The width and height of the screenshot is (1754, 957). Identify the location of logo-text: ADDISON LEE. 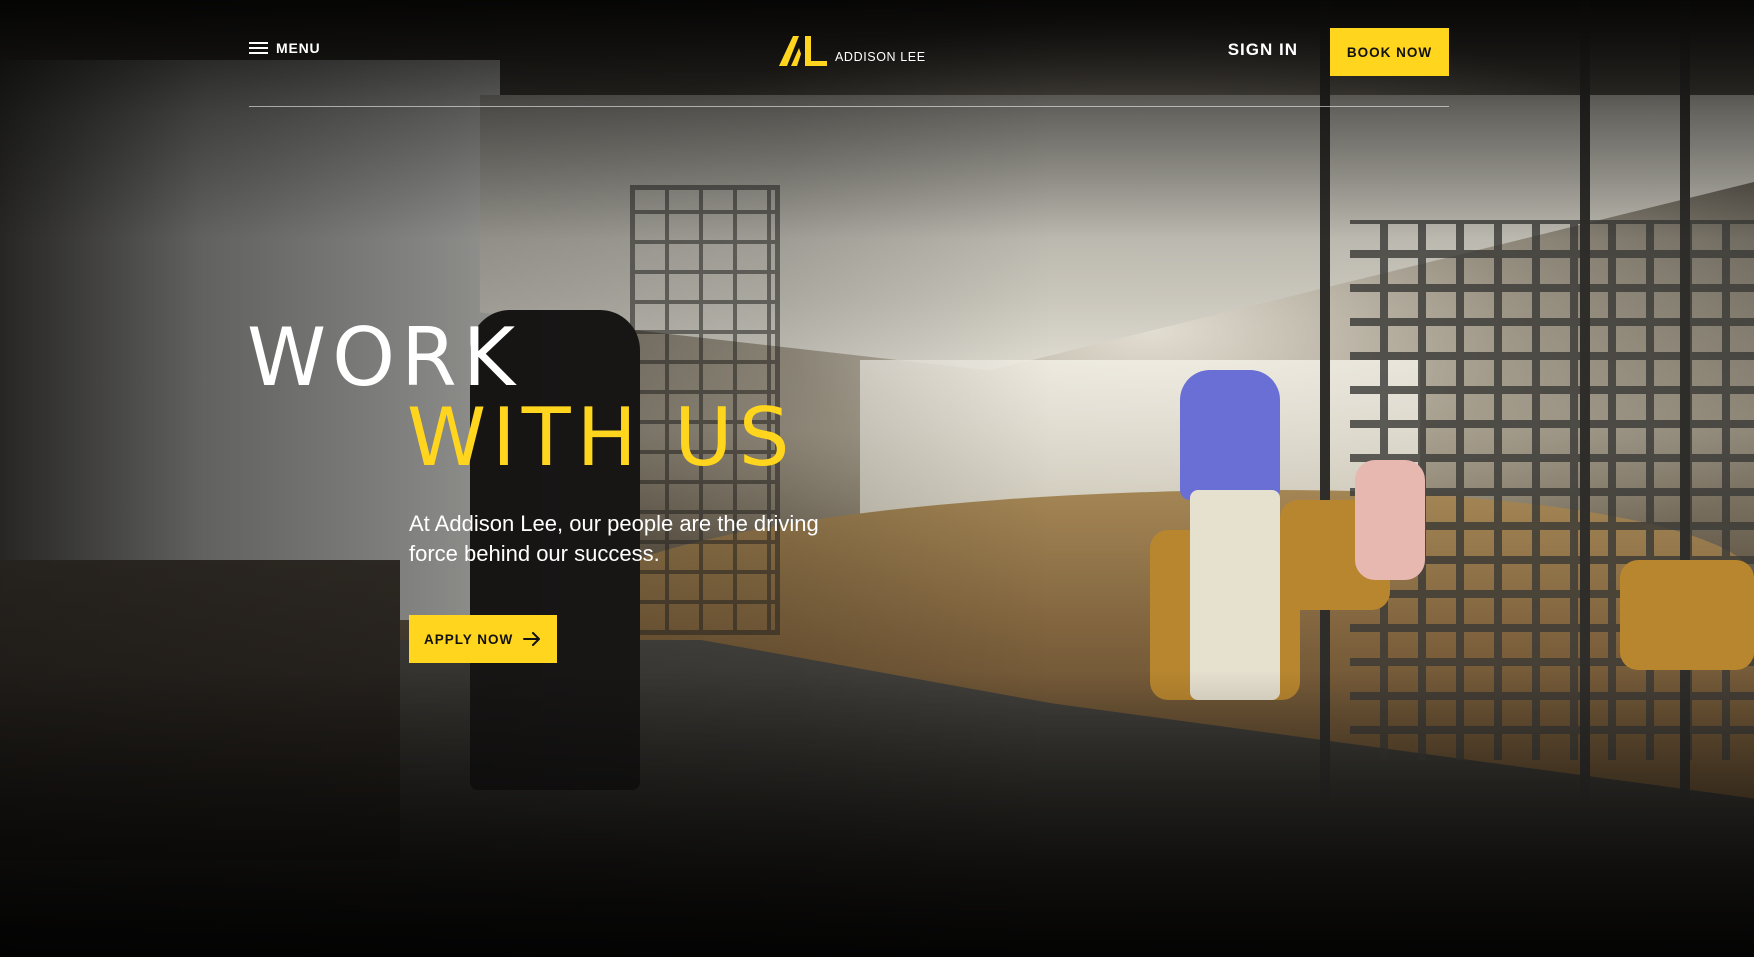
(880, 57).